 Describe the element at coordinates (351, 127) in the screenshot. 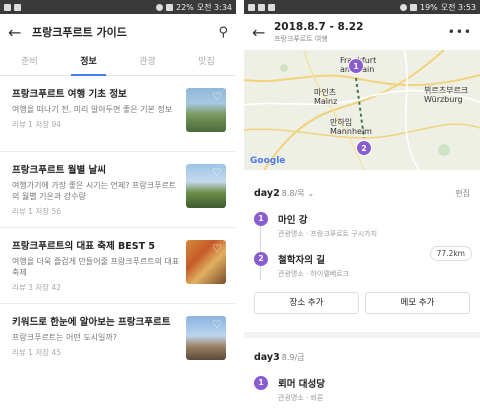

I see `map-label-mannheim: 만하임 Mannheim` at that location.